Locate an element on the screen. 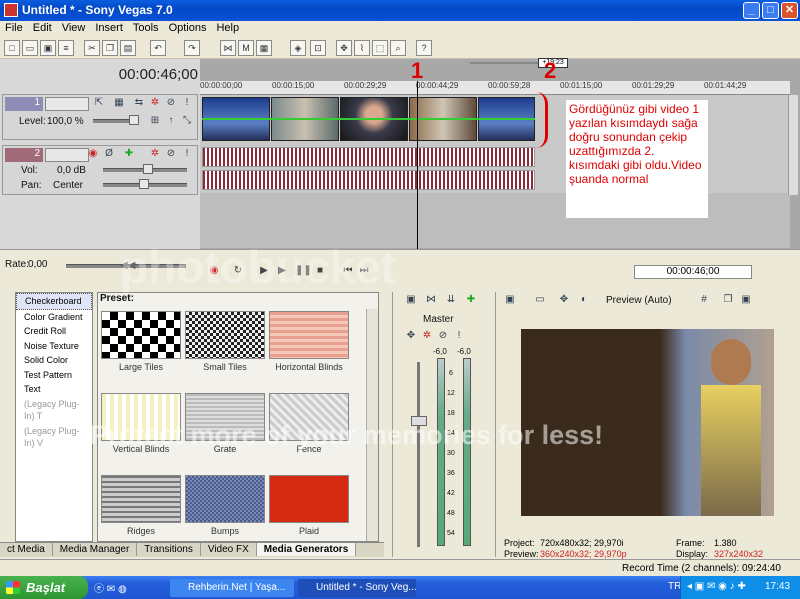  copy-icon: ❐ is located at coordinates (110, 48).